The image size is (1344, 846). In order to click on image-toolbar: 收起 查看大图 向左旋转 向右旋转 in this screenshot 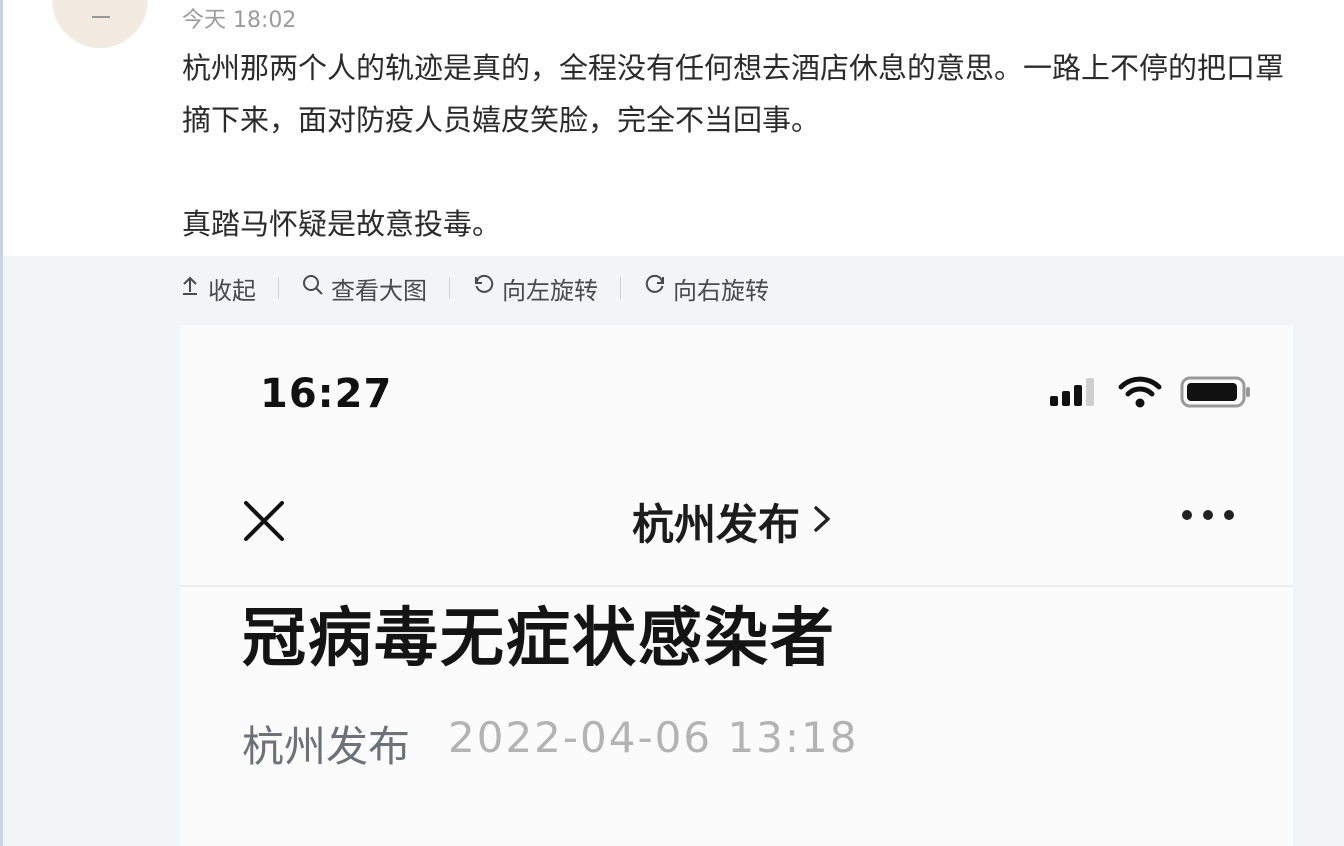, I will do `click(473, 288)`.